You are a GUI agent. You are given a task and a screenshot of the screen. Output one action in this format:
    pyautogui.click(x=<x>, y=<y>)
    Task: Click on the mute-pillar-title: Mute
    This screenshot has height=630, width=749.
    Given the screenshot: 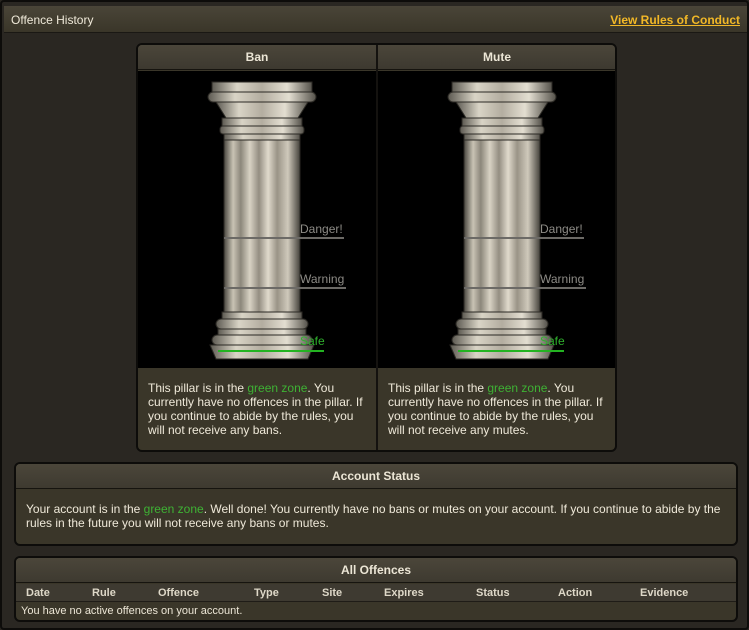 What is the action you would take?
    pyautogui.click(x=496, y=57)
    